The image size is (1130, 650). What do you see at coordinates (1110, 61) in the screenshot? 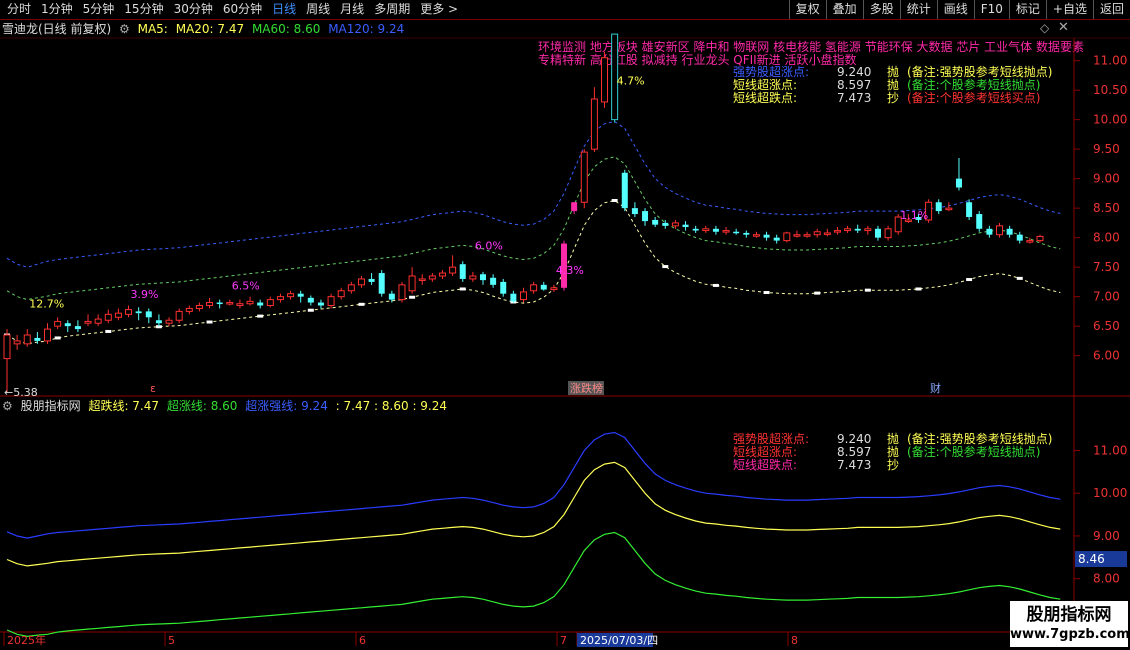
I see `price-tick-label: 11.00` at bounding box center [1110, 61].